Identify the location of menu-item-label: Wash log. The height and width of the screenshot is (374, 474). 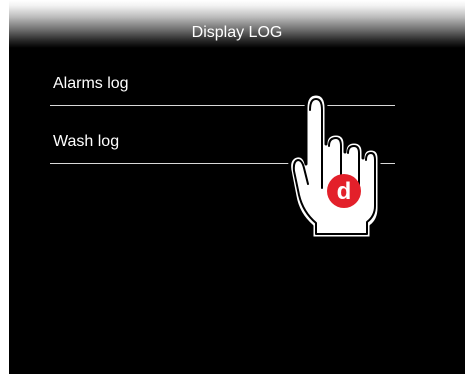
(86, 141).